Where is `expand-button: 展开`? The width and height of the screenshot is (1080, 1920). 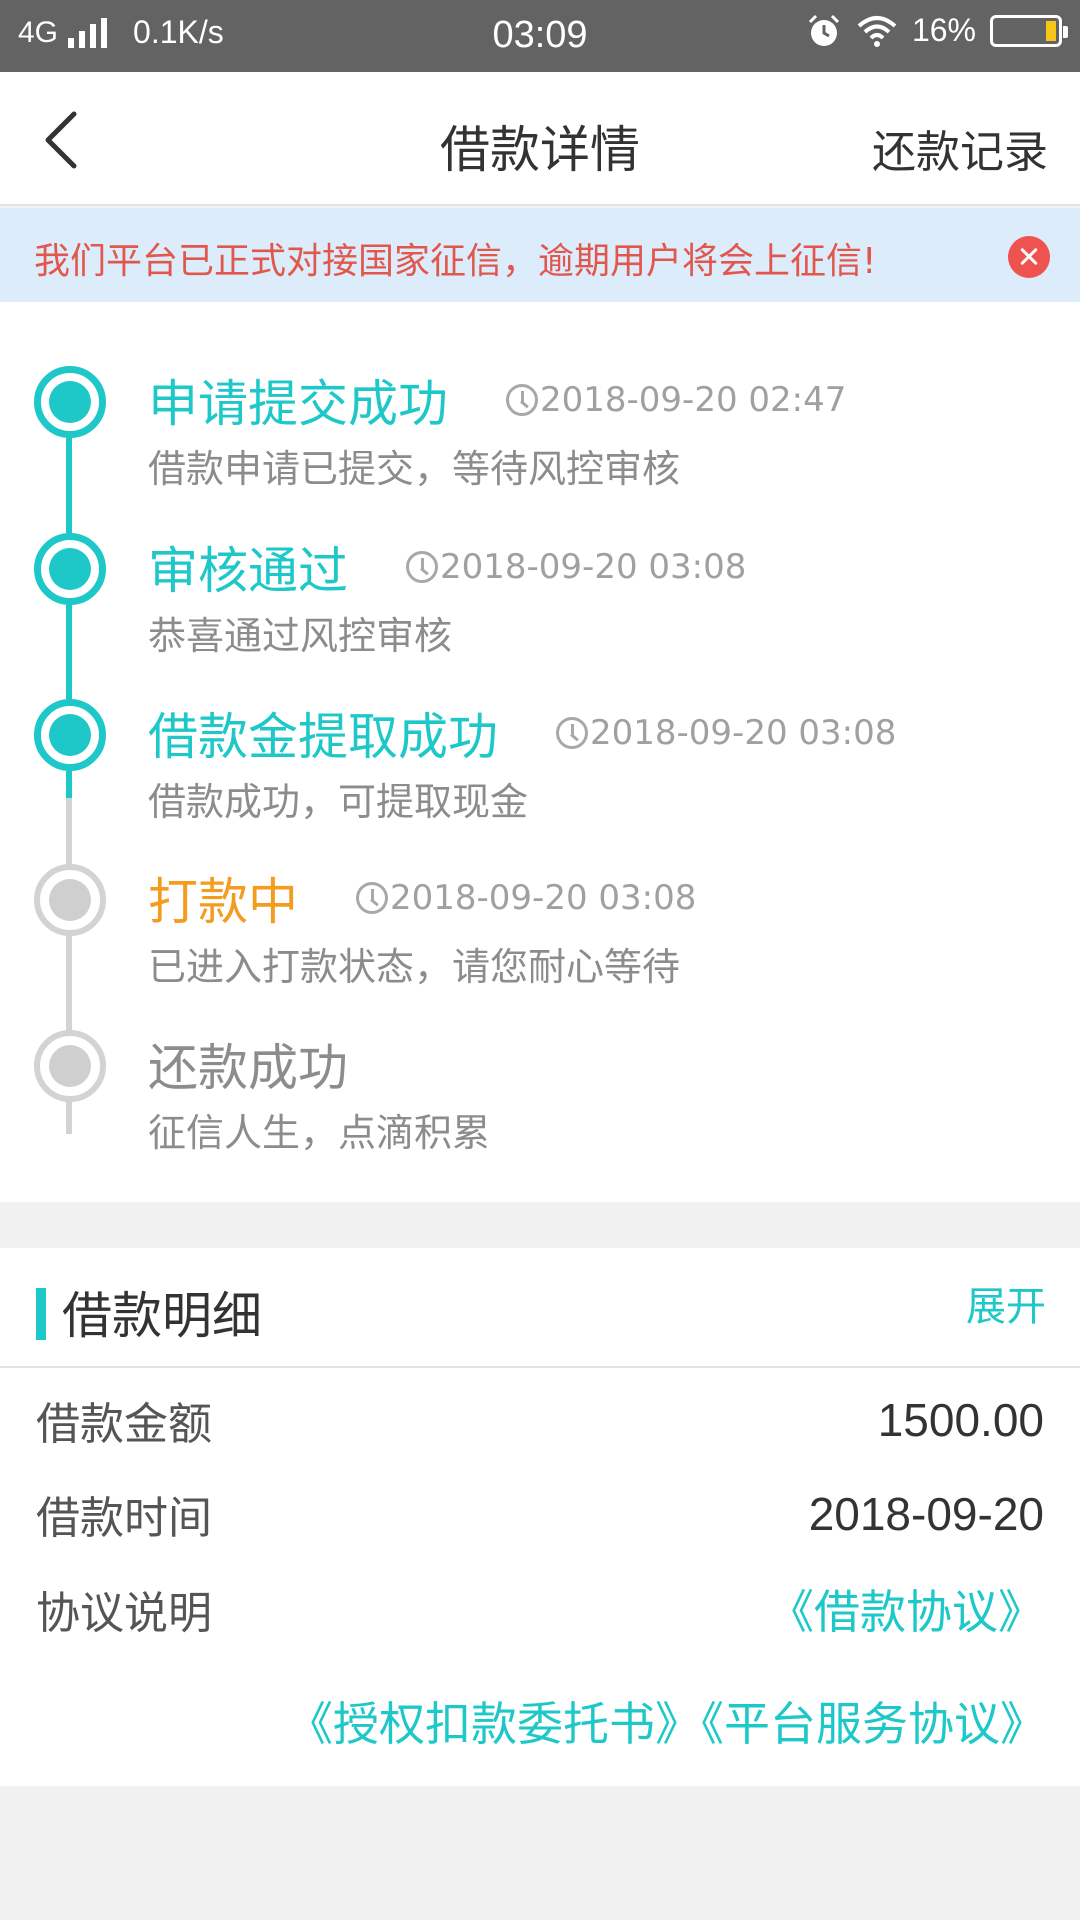
expand-button: 展开 is located at coordinates (1006, 1303).